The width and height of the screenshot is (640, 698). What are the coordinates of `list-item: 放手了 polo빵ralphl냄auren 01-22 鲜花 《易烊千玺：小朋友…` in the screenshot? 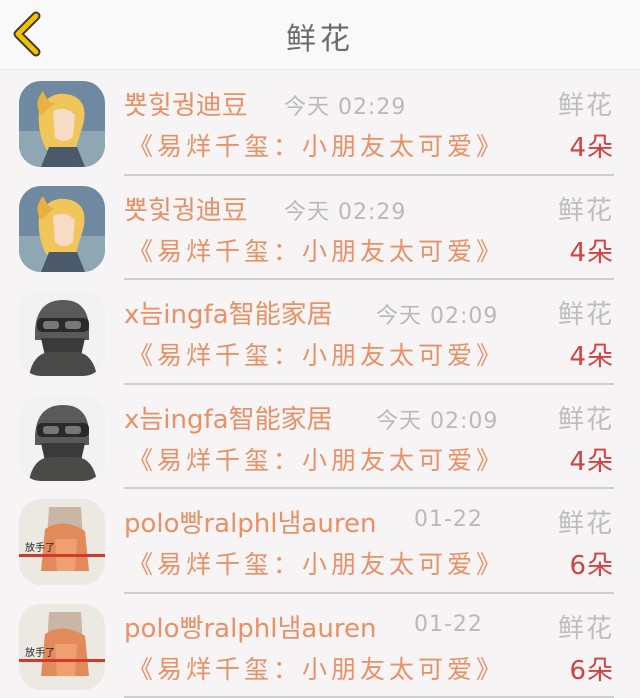 It's located at (320, 646).